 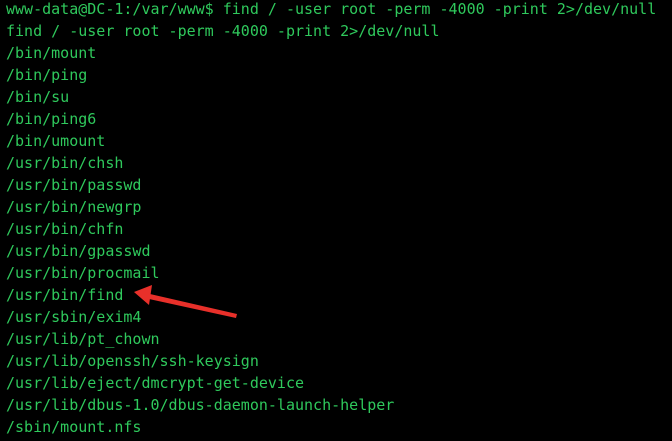 What do you see at coordinates (74, 317) in the screenshot?
I see `result-line: /usr/sbin/exim4` at bounding box center [74, 317].